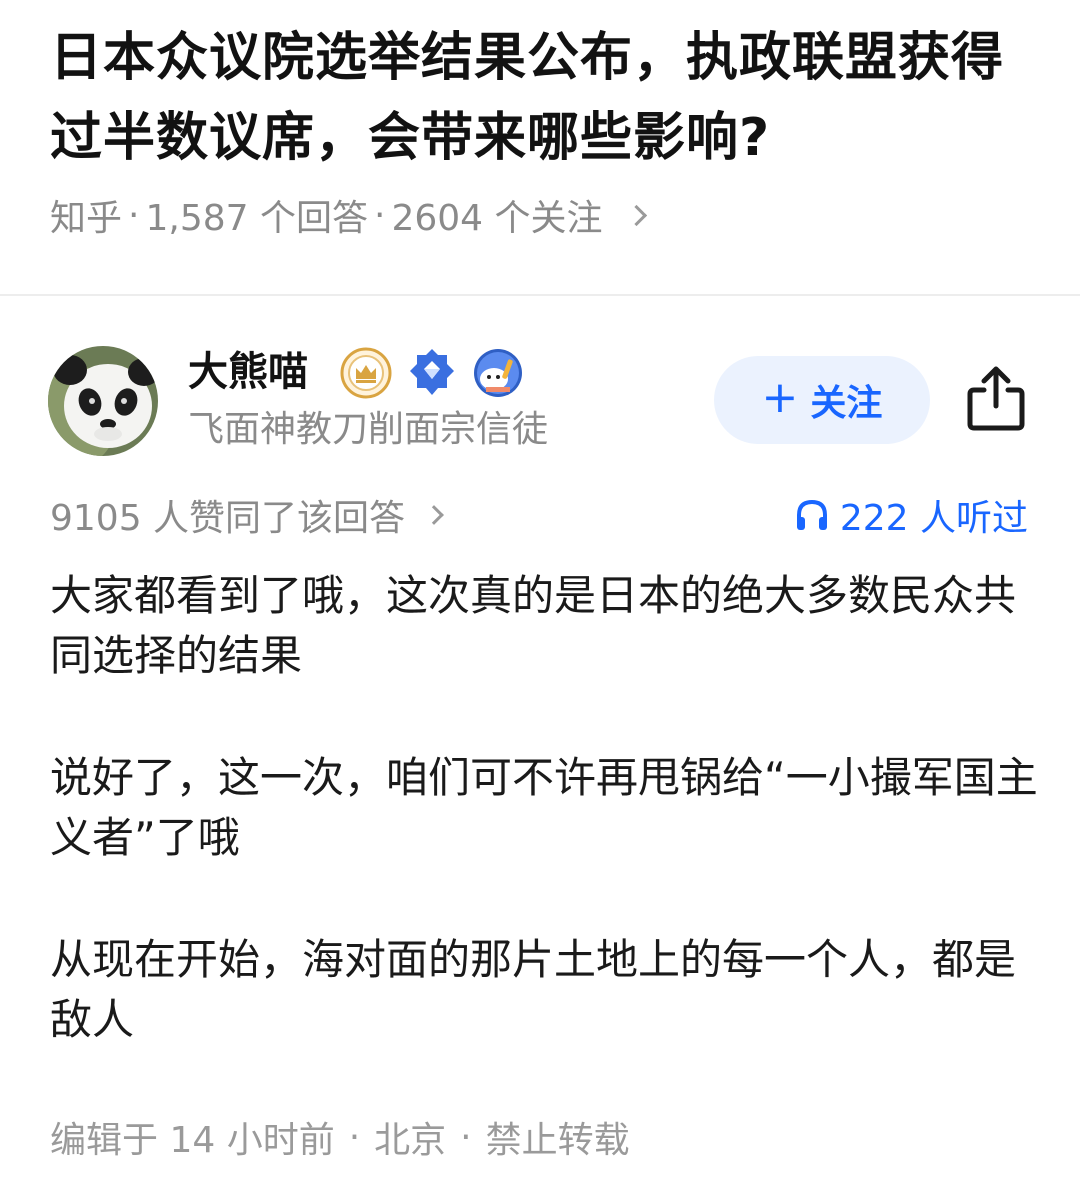 This screenshot has height=1179, width=1080. What do you see at coordinates (996, 398) in the screenshot?
I see `share-icon` at bounding box center [996, 398].